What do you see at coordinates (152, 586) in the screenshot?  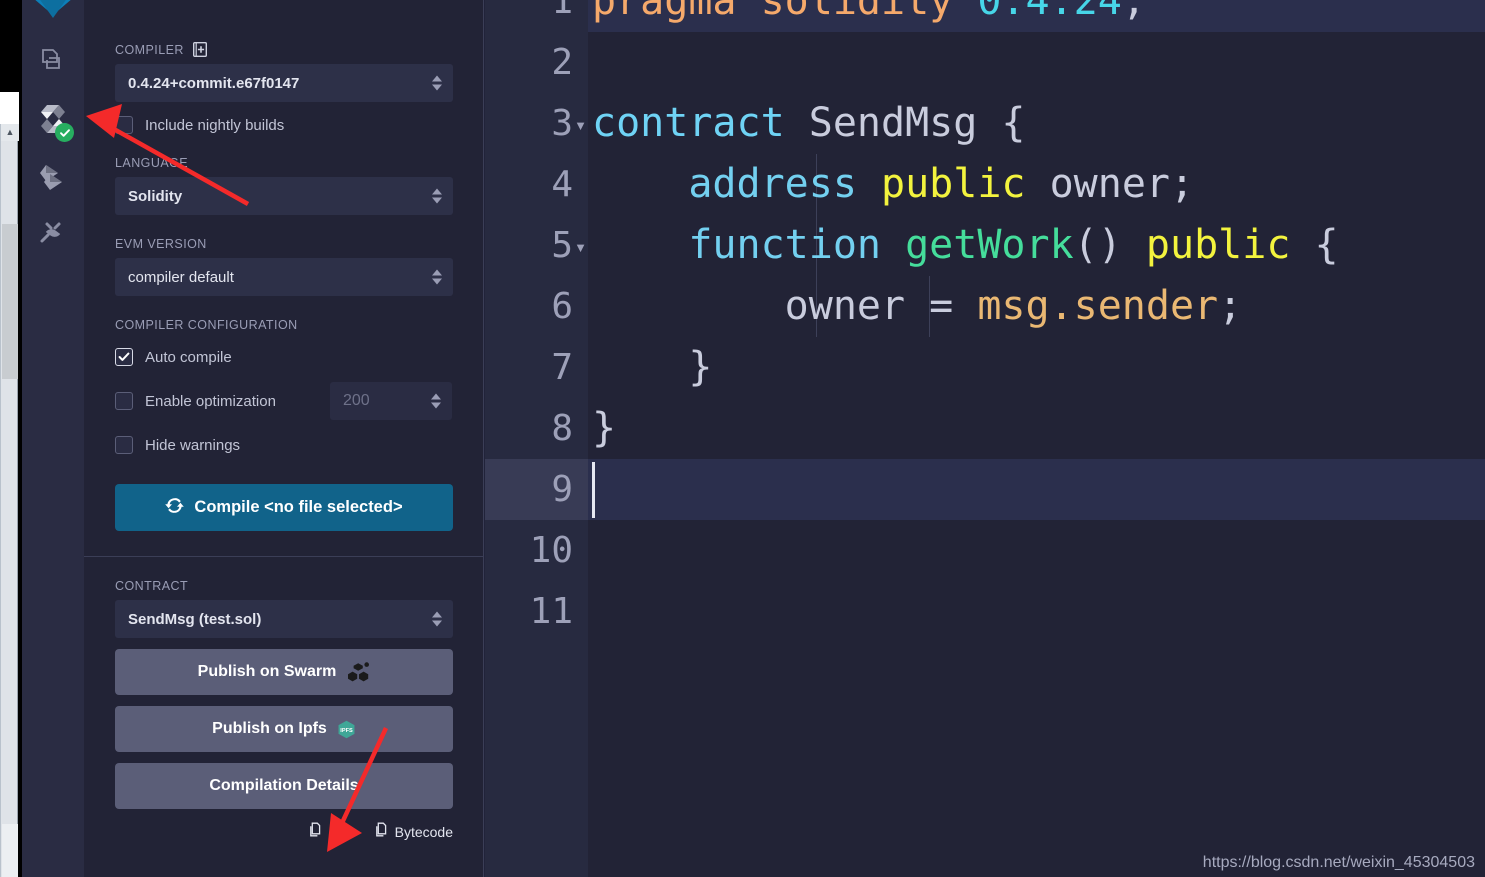 I see `contract-label-text: CONTRACT` at bounding box center [152, 586].